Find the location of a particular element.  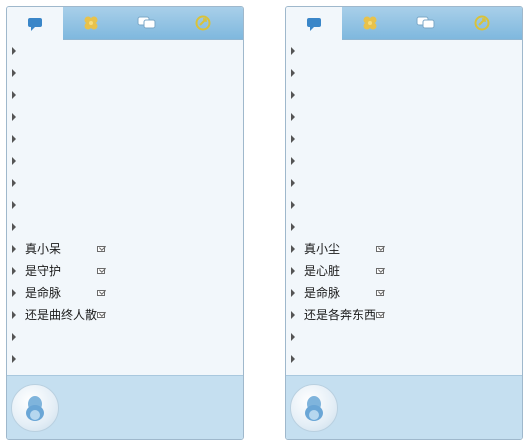

contact-name: 还是曲终人散 is located at coordinates (61, 315).